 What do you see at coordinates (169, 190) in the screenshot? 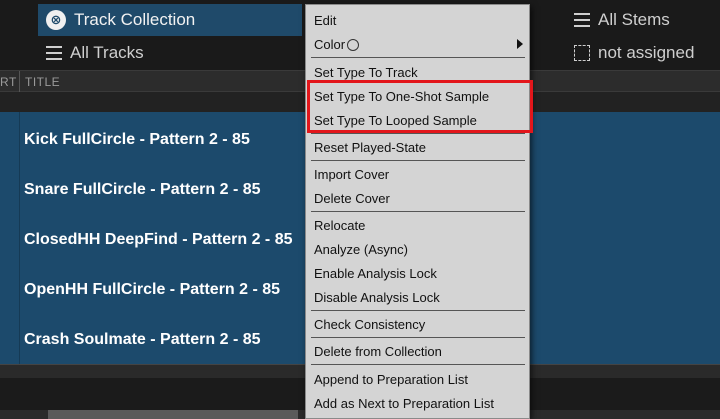
I see `track-row: Snare FullCircle - Pattern 2 - 85` at bounding box center [169, 190].